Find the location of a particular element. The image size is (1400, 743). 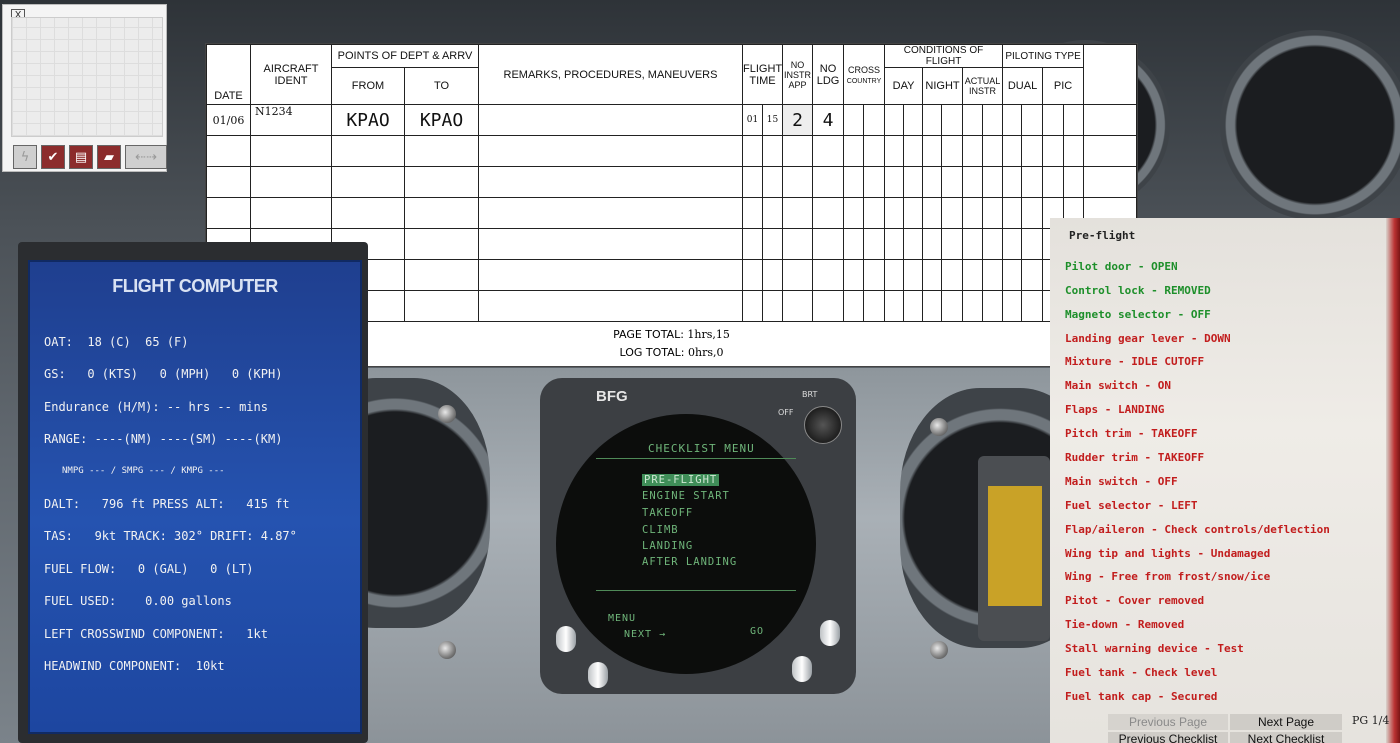

to-header: TO is located at coordinates (441, 86).